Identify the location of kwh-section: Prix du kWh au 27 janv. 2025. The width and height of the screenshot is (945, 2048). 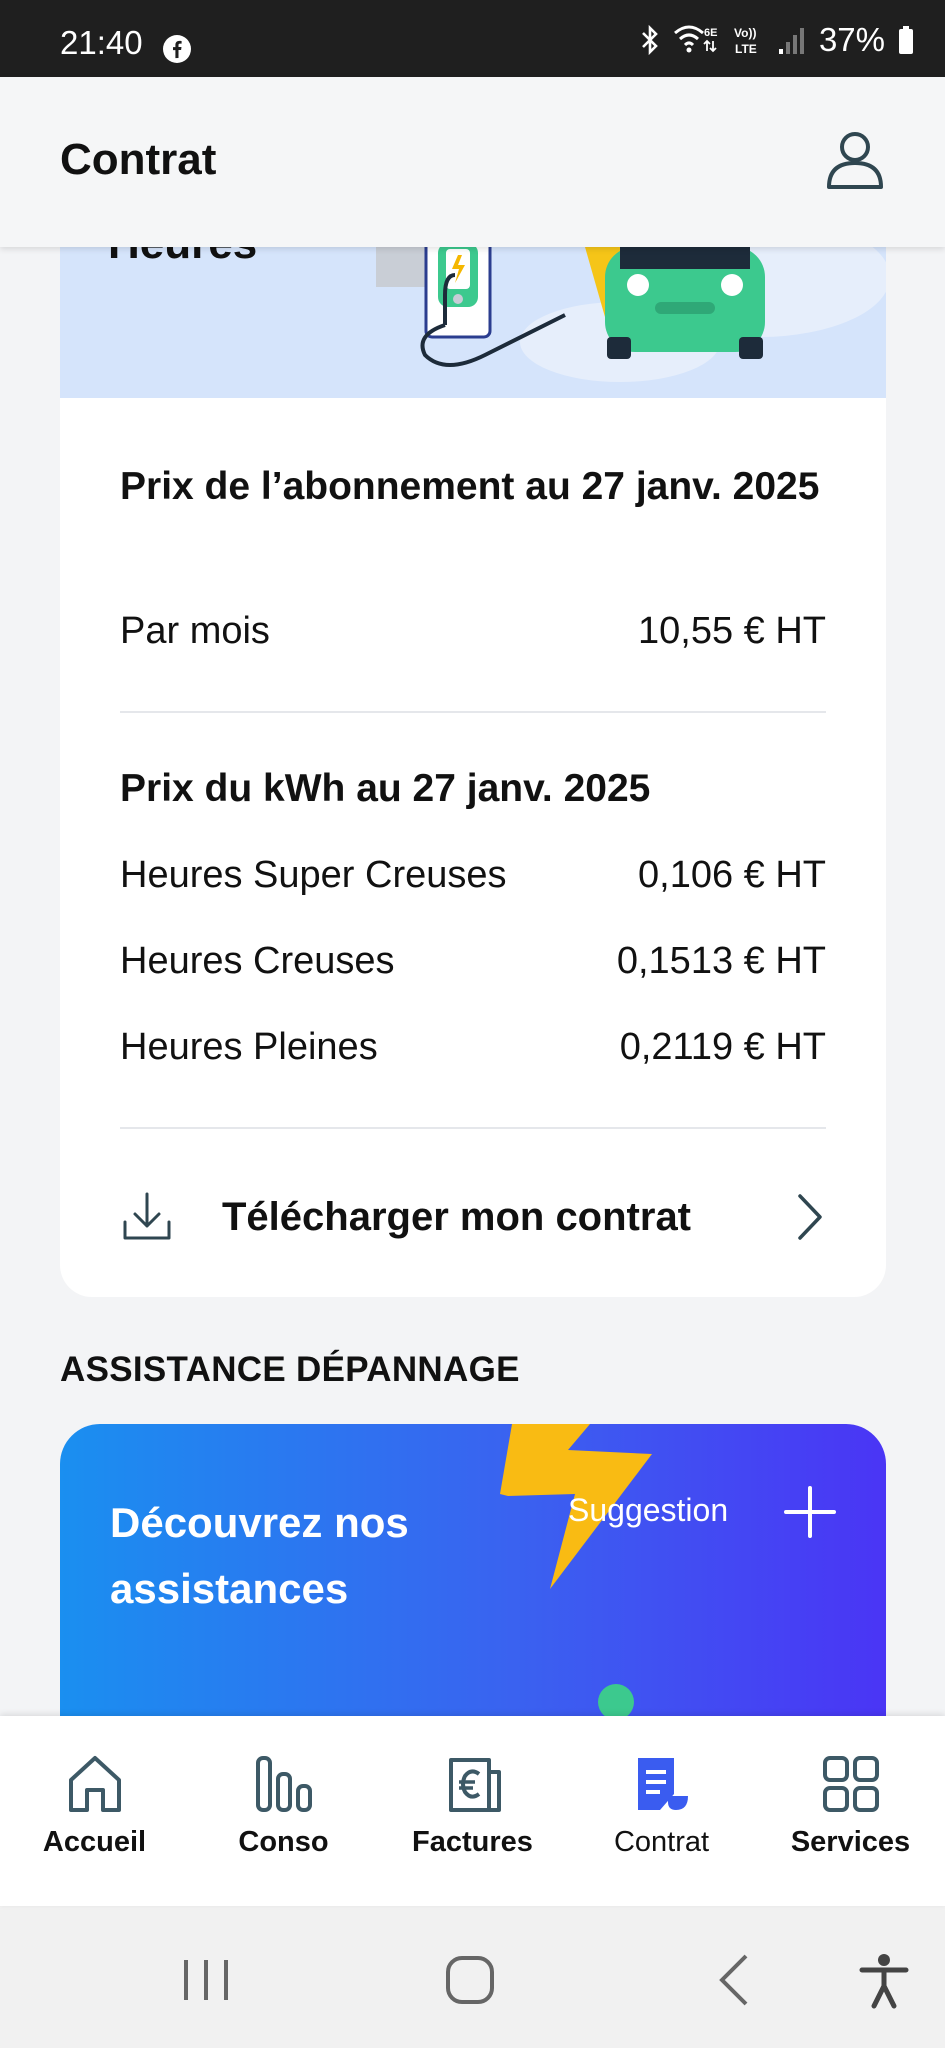
(473, 788).